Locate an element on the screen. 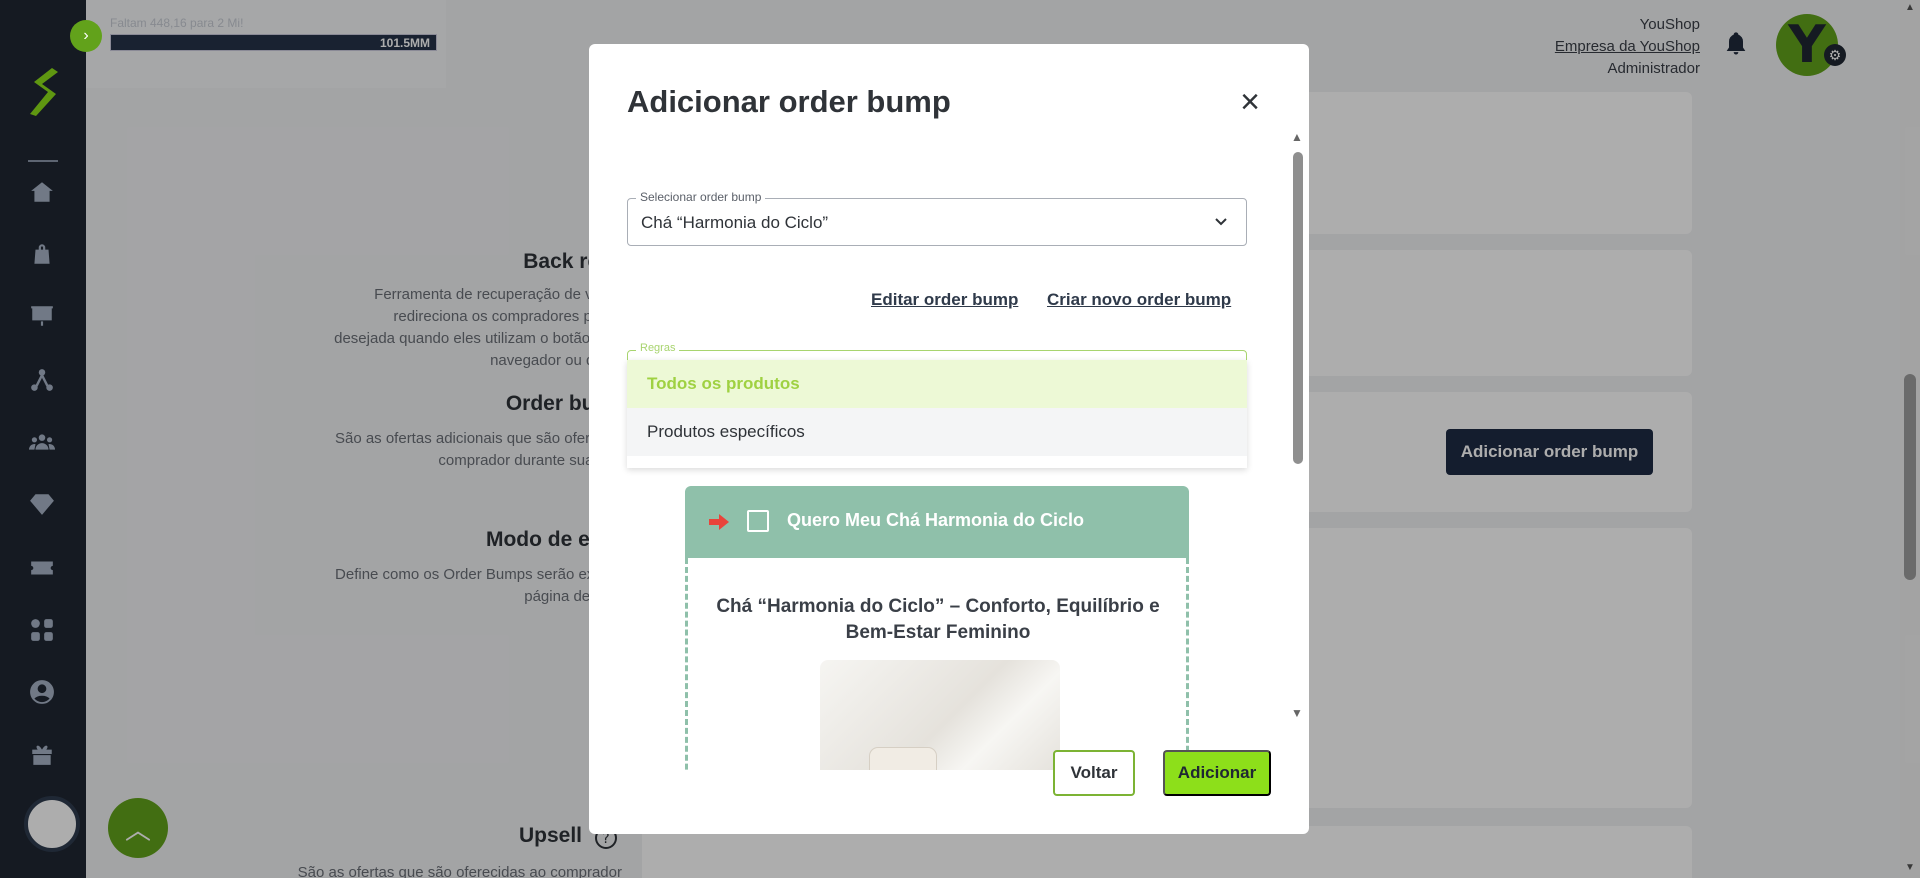  create-order-bump-link: Criar novo order bump is located at coordinates (1139, 300).